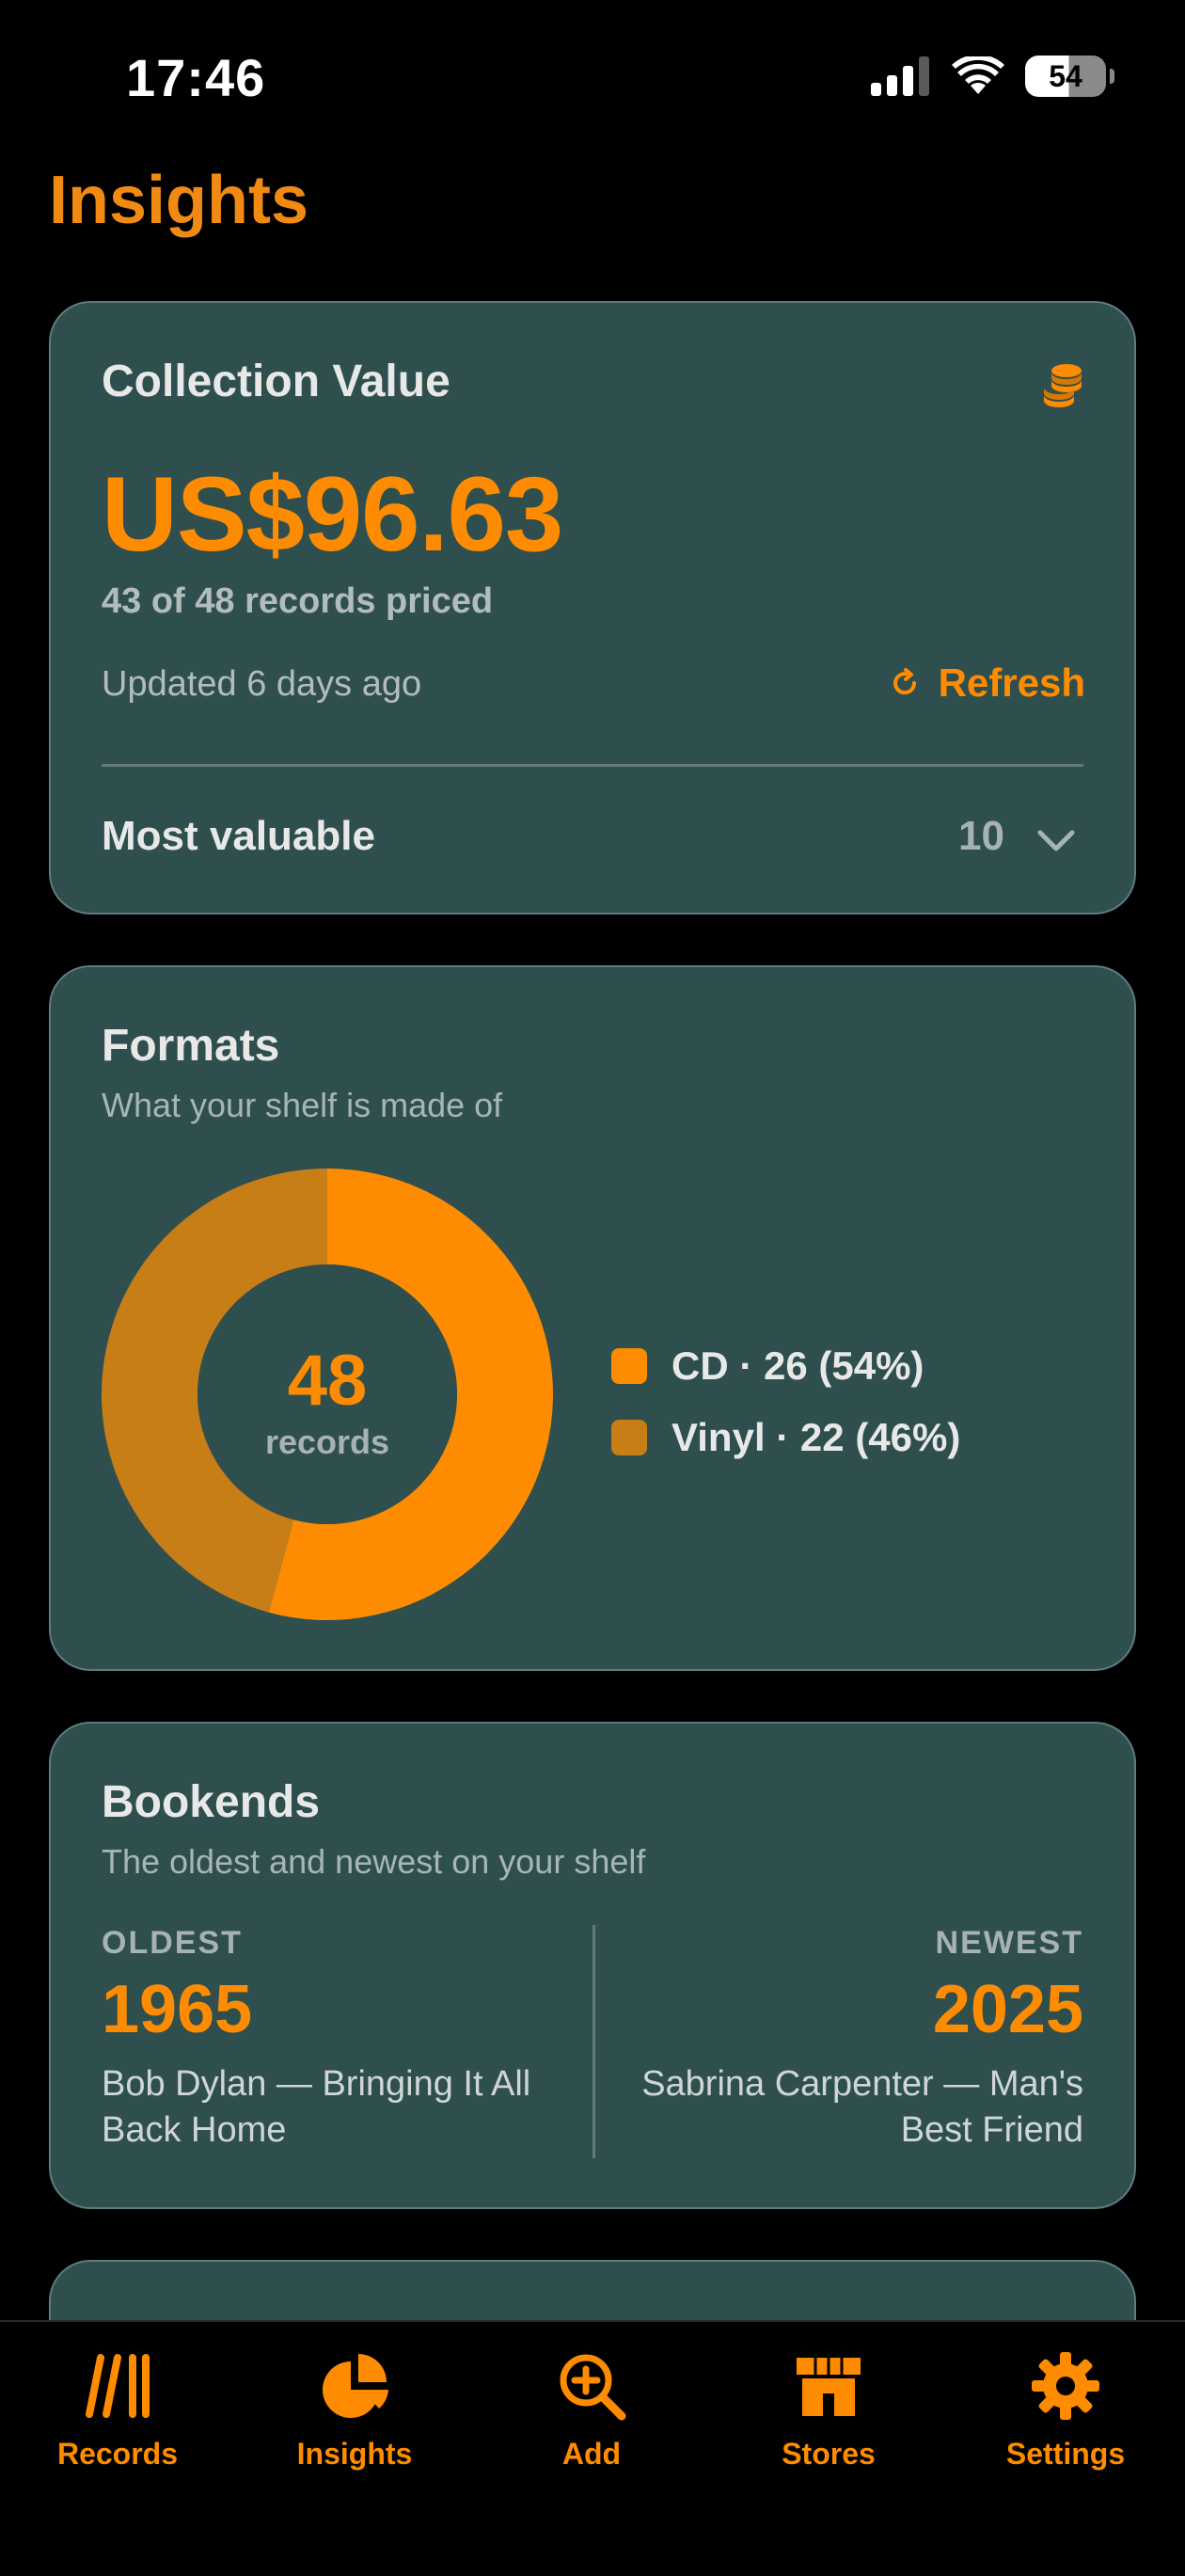  I want to click on legend-item-cd: CD · 26 (54%), so click(785, 1366).